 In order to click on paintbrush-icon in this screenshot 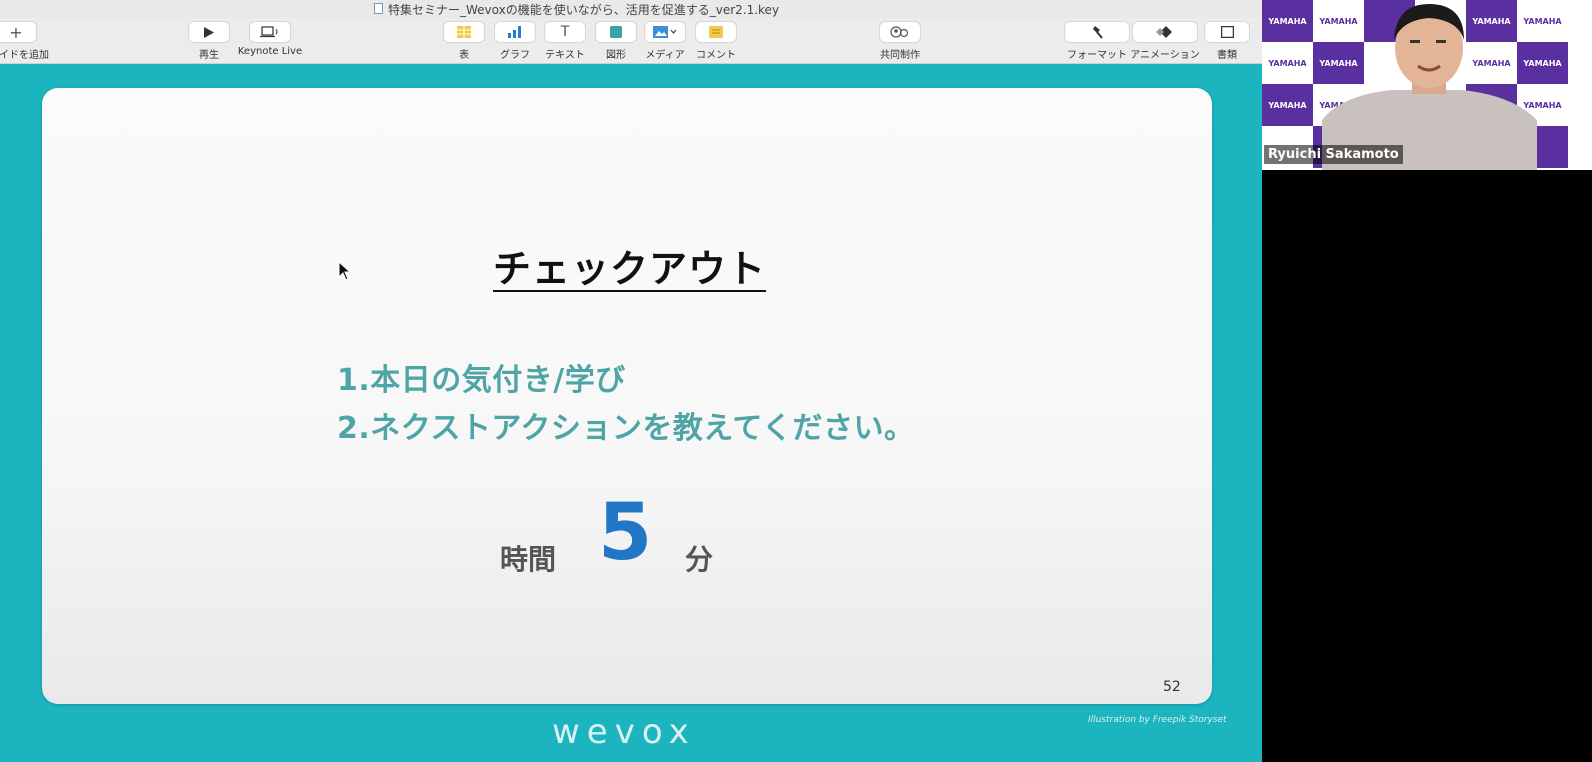, I will do `click(1098, 32)`.